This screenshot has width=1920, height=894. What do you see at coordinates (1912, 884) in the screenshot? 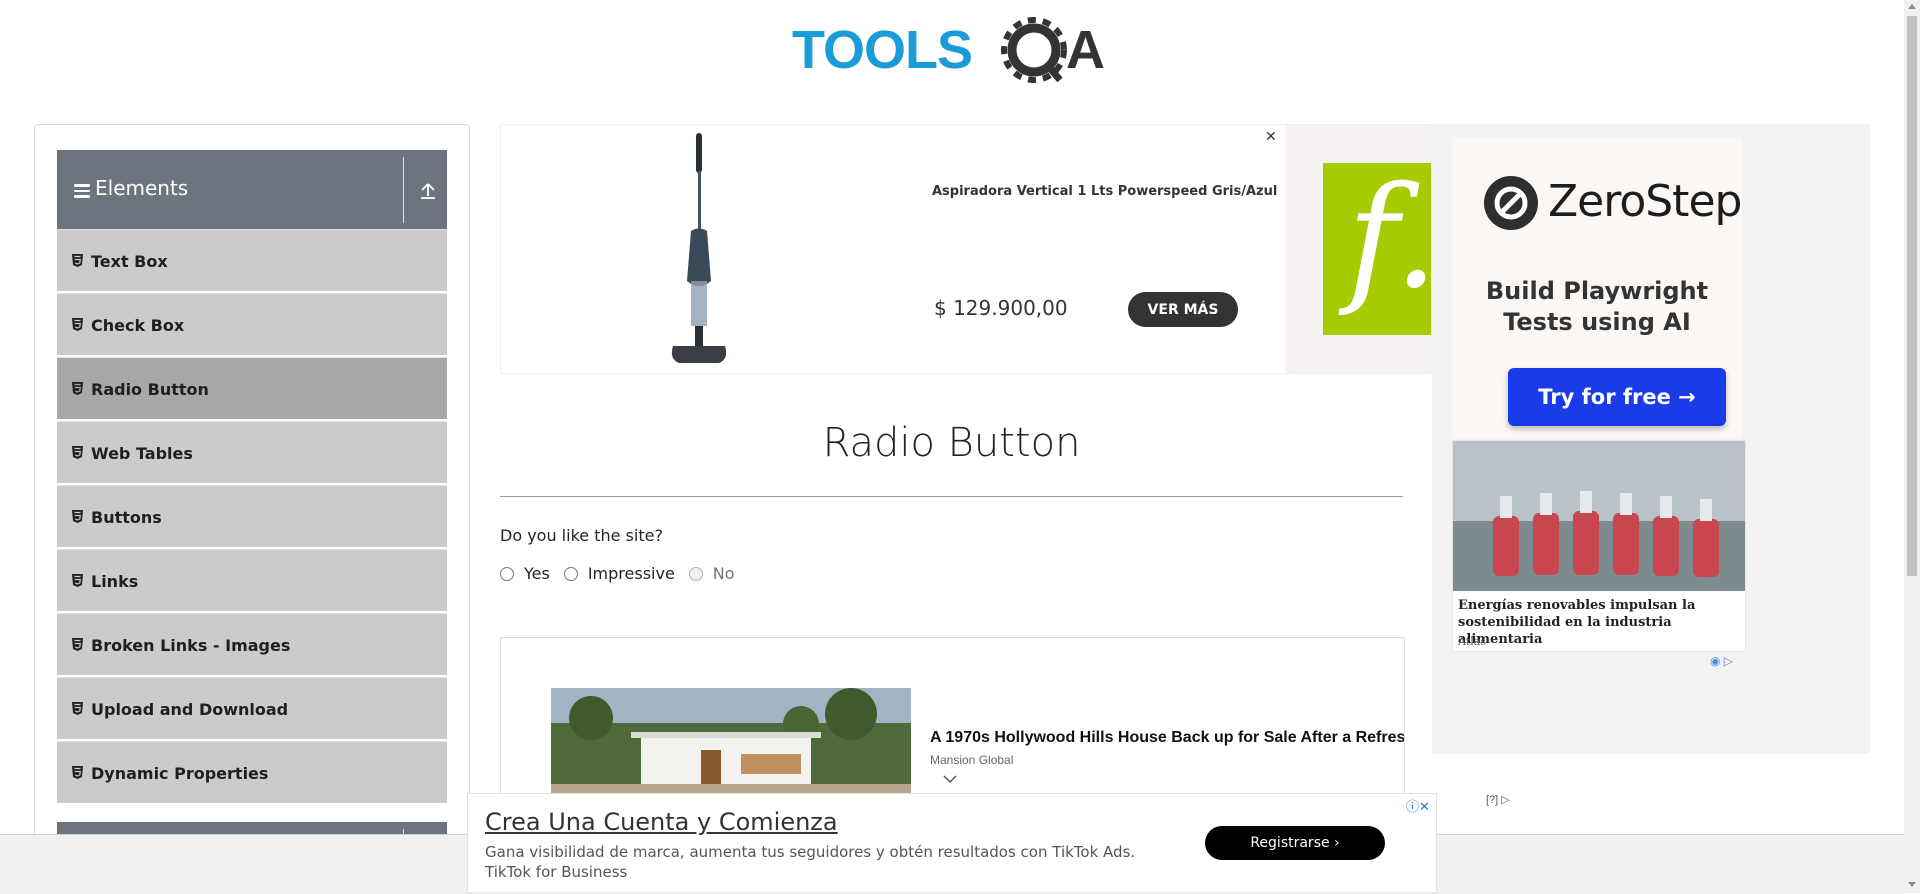
I see `scroll-down-icon` at bounding box center [1912, 884].